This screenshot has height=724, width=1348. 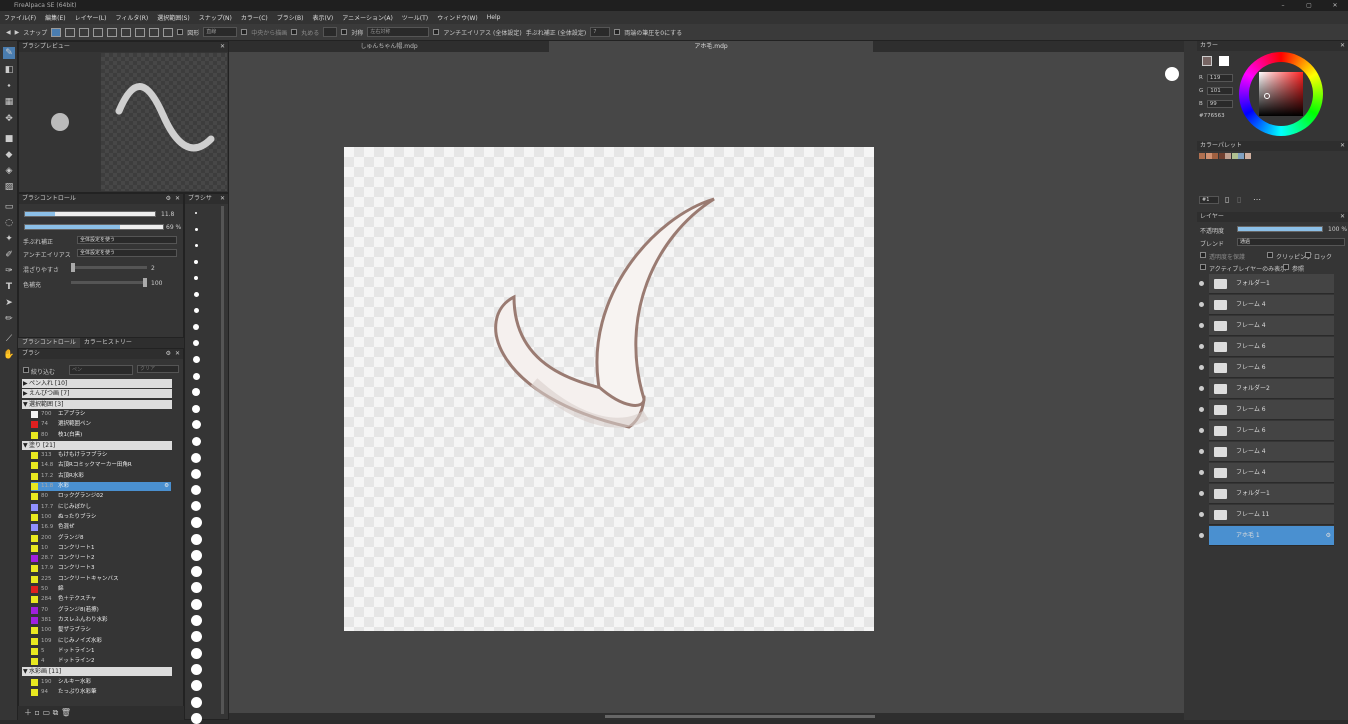 I want to click on gear-icon: ⚙, so click(x=166, y=486).